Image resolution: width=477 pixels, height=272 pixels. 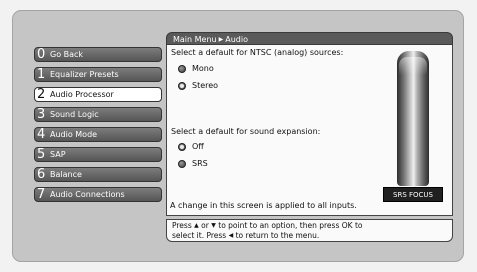 What do you see at coordinates (309, 38) in the screenshot?
I see `breadcrumb: Main Menu ▶ Audio` at bounding box center [309, 38].